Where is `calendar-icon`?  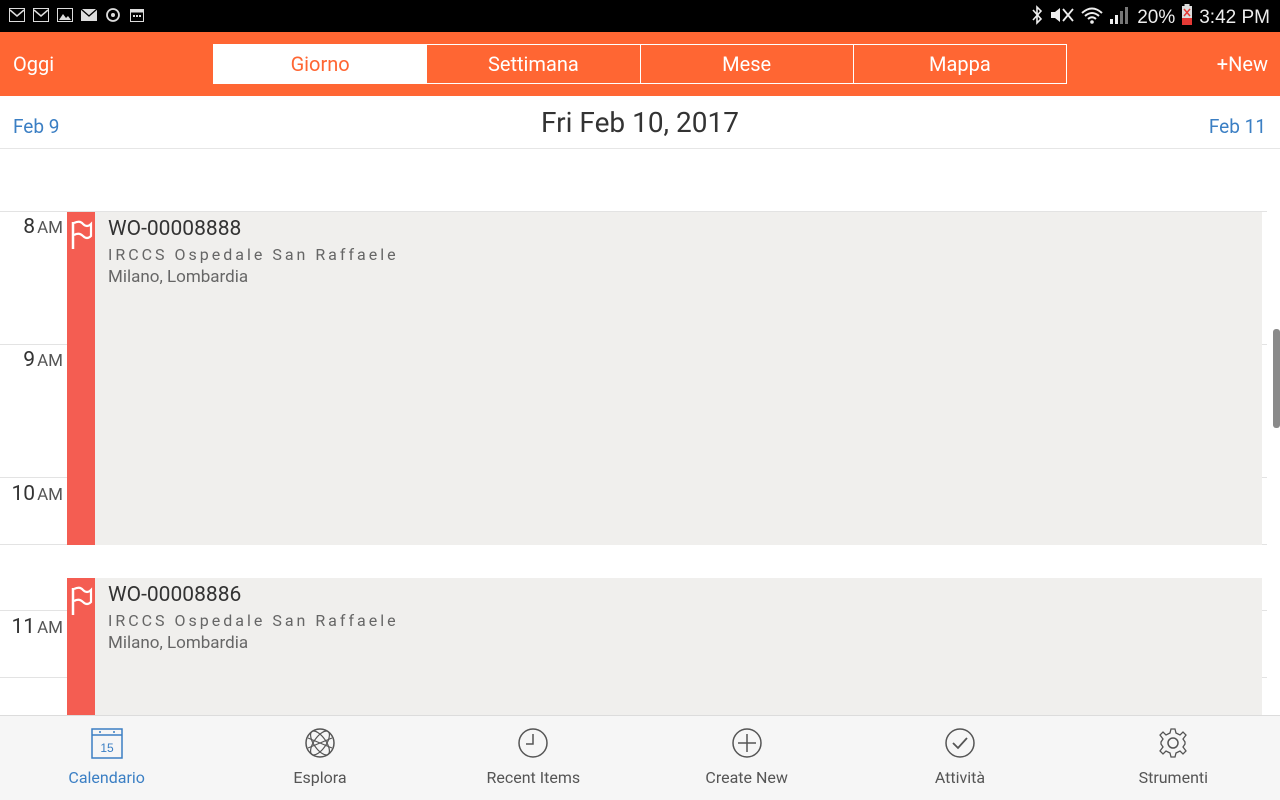 calendar-icon is located at coordinates (137, 15).